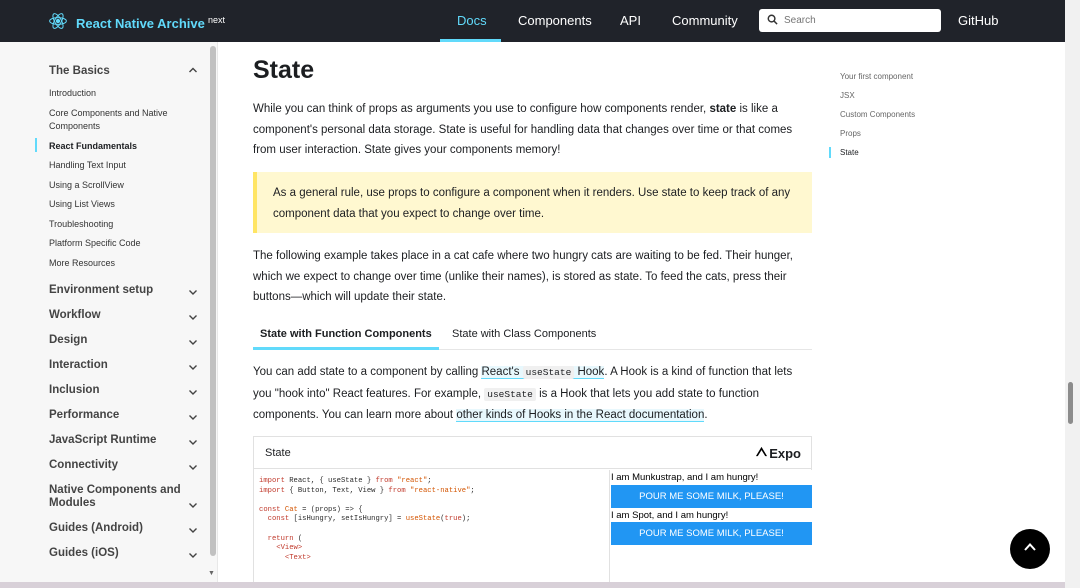 The image size is (1080, 588). I want to click on sidebar-category-design: Design, so click(68, 340).